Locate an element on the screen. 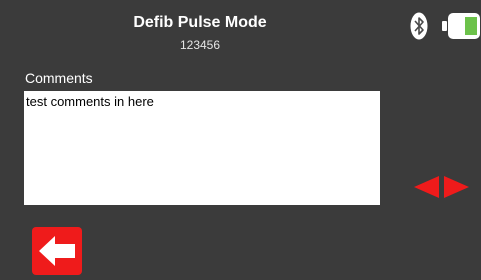  back-arrow-icon is located at coordinates (57, 251).